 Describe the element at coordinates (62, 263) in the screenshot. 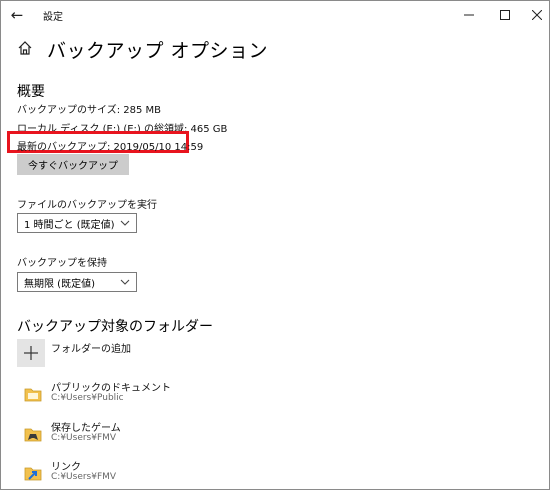

I see `keep-backup-label: バックアップを保持` at that location.